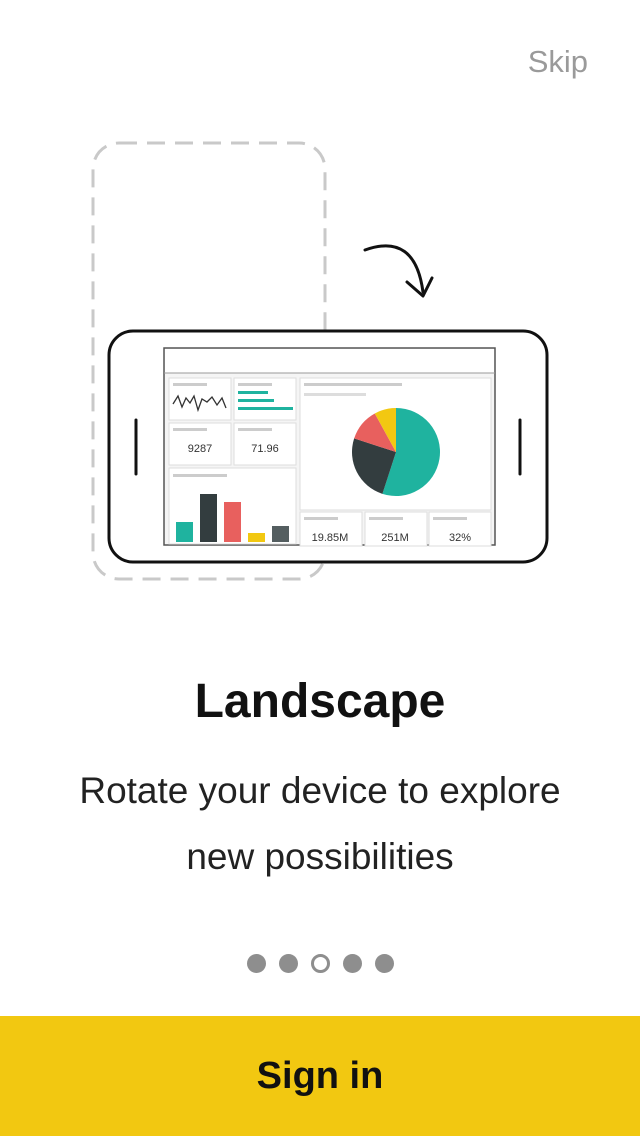  Describe the element at coordinates (395, 538) in the screenshot. I see `kpi-value: 251M` at that location.